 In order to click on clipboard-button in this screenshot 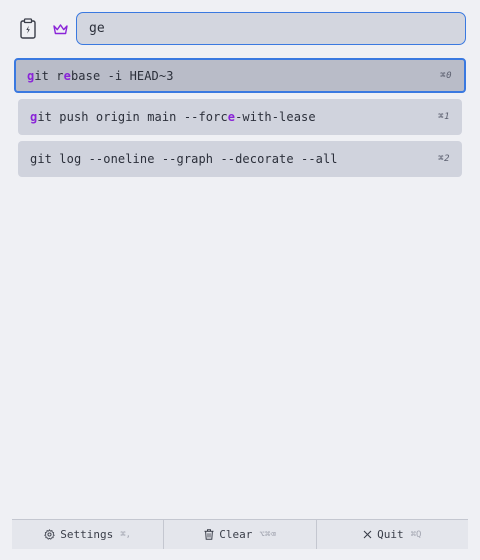, I will do `click(28, 30)`.